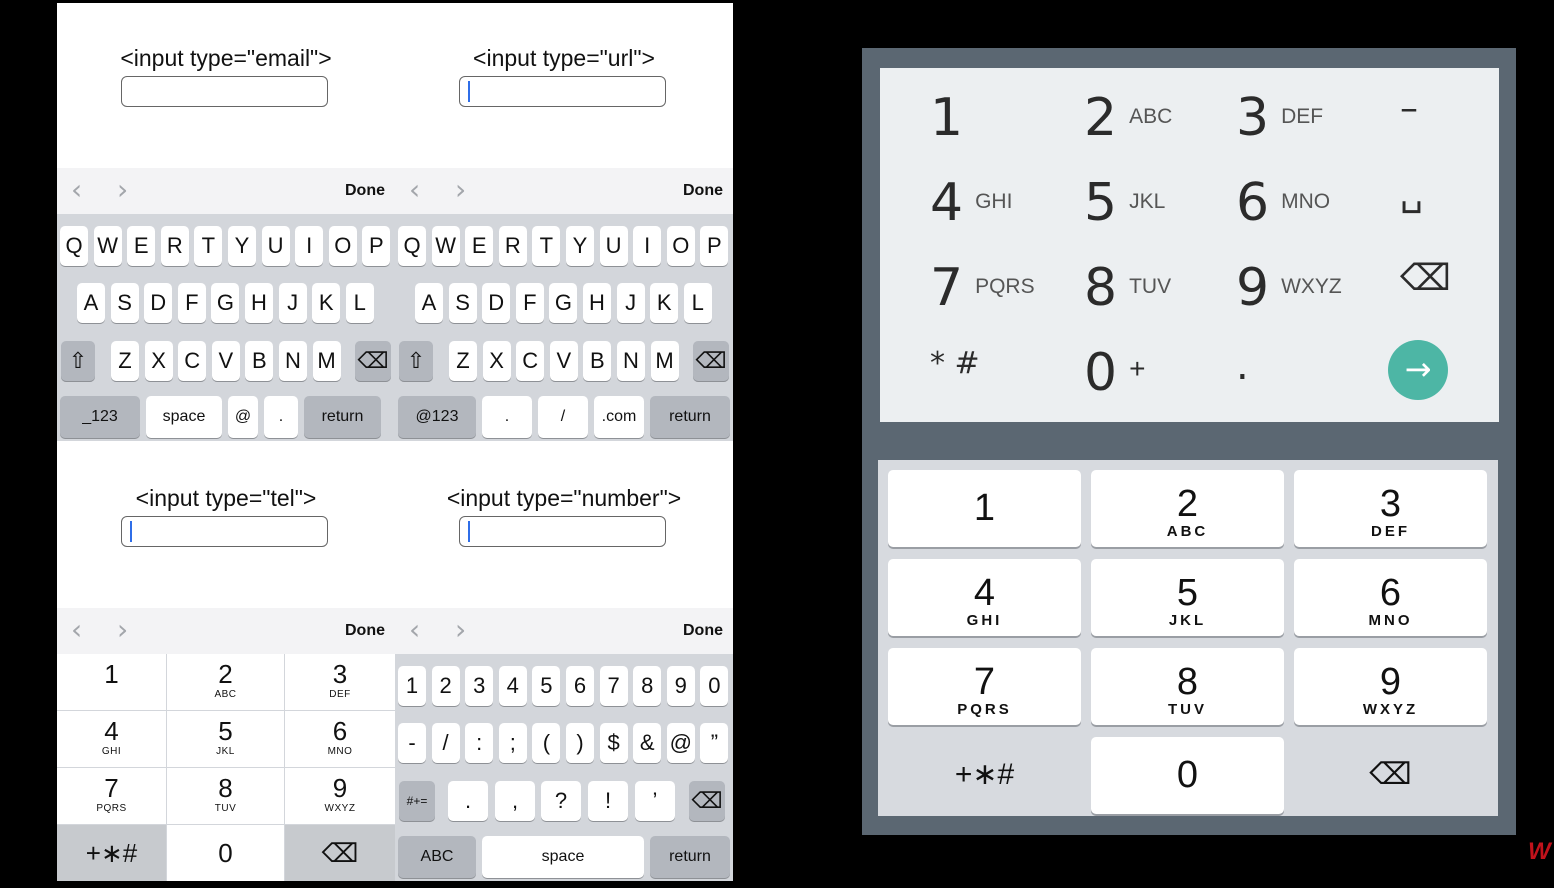 Image resolution: width=1554 pixels, height=888 pixels. What do you see at coordinates (1114, 373) in the screenshot?
I see `android-key: 0 +` at bounding box center [1114, 373].